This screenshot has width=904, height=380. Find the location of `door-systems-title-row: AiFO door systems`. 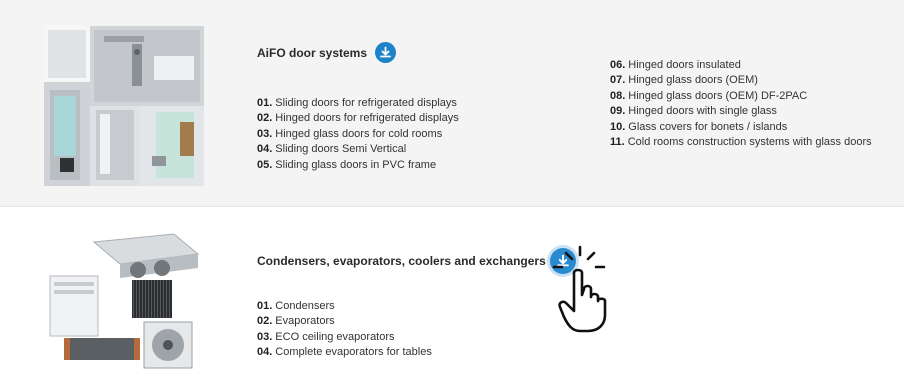

door-systems-title-row: AiFO door systems is located at coordinates (327, 52).